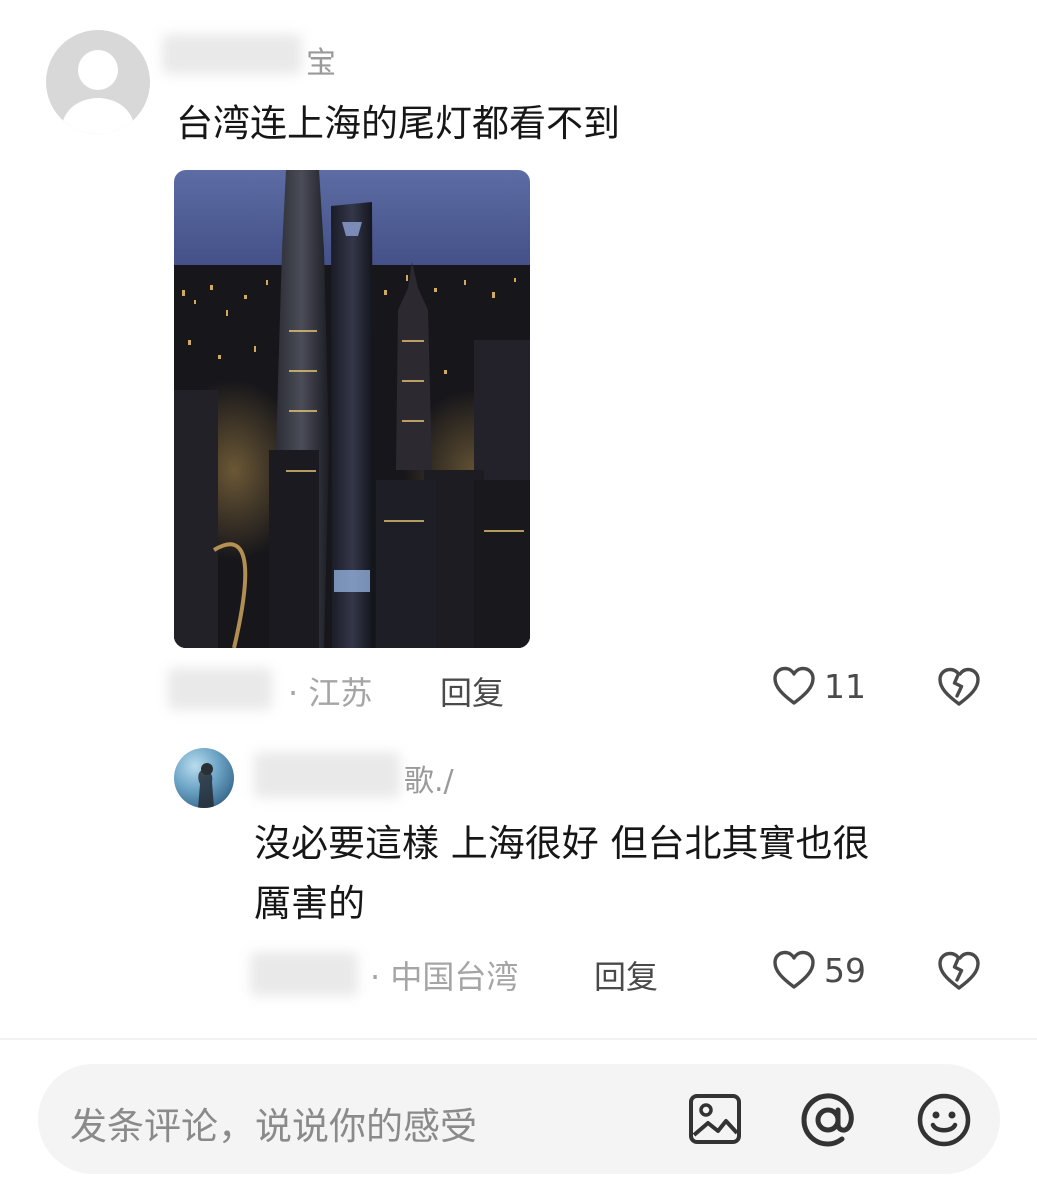 This screenshot has height=1200, width=1037. I want to click on image-button, so click(715, 1119).